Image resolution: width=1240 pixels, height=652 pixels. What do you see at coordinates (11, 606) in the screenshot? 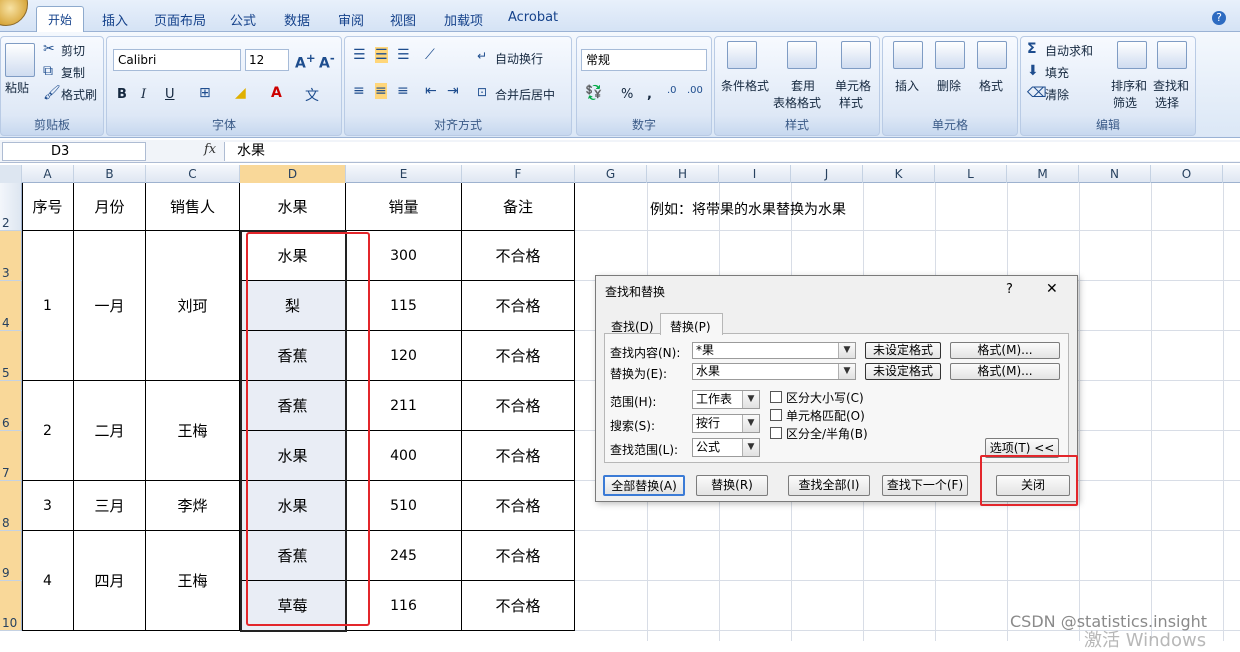
I see `row-header-10: 10` at bounding box center [11, 606].